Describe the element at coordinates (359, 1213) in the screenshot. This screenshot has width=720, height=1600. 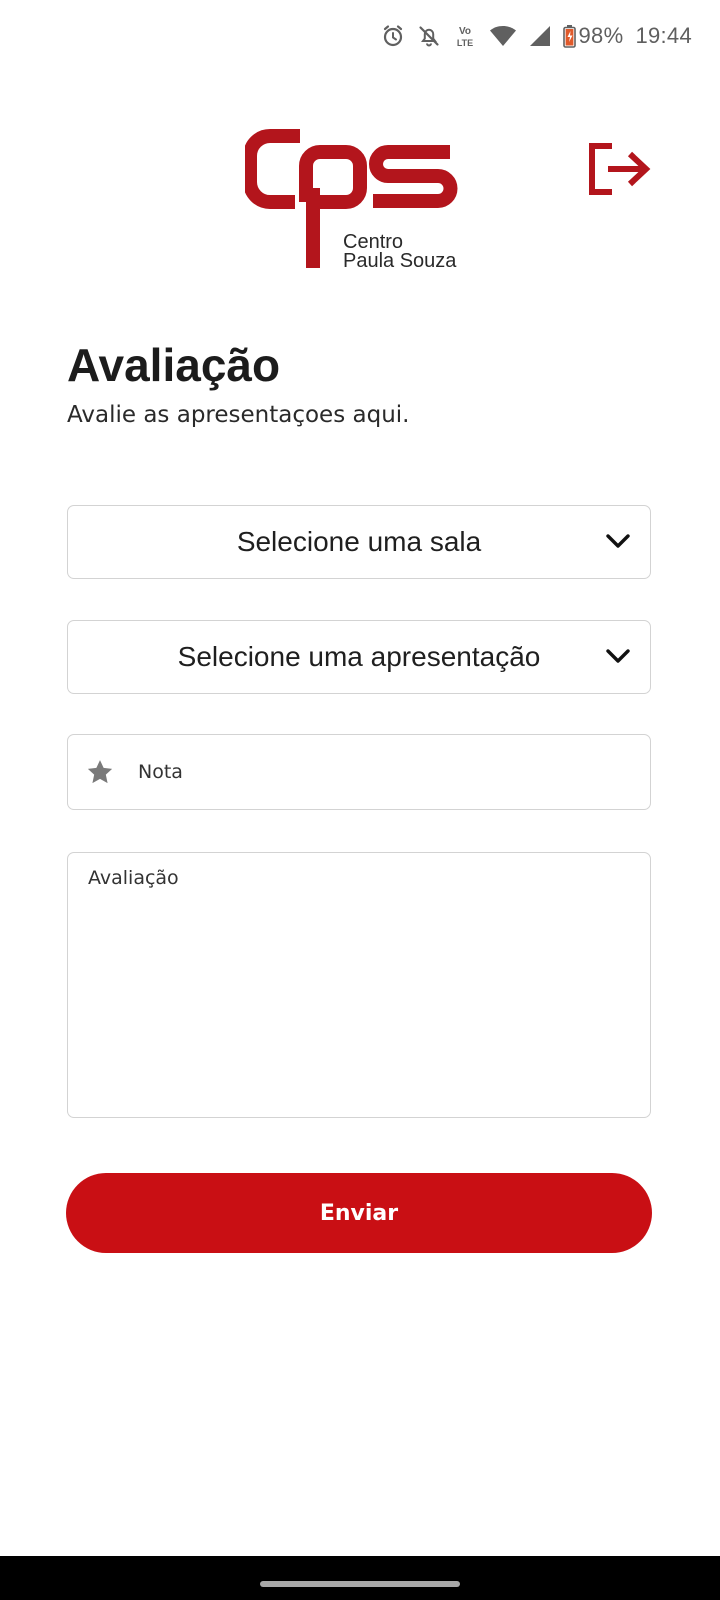
I see `submit-button: Enviar` at that location.